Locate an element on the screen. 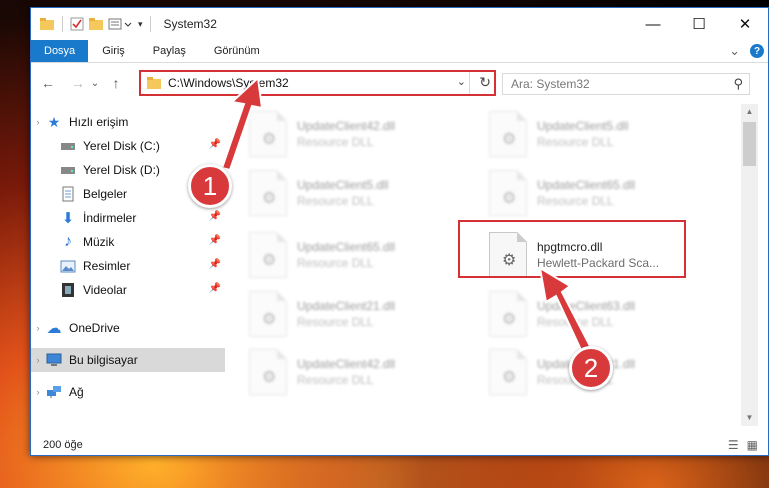  sidebar-item-label: Resimler is located at coordinates (107, 266).